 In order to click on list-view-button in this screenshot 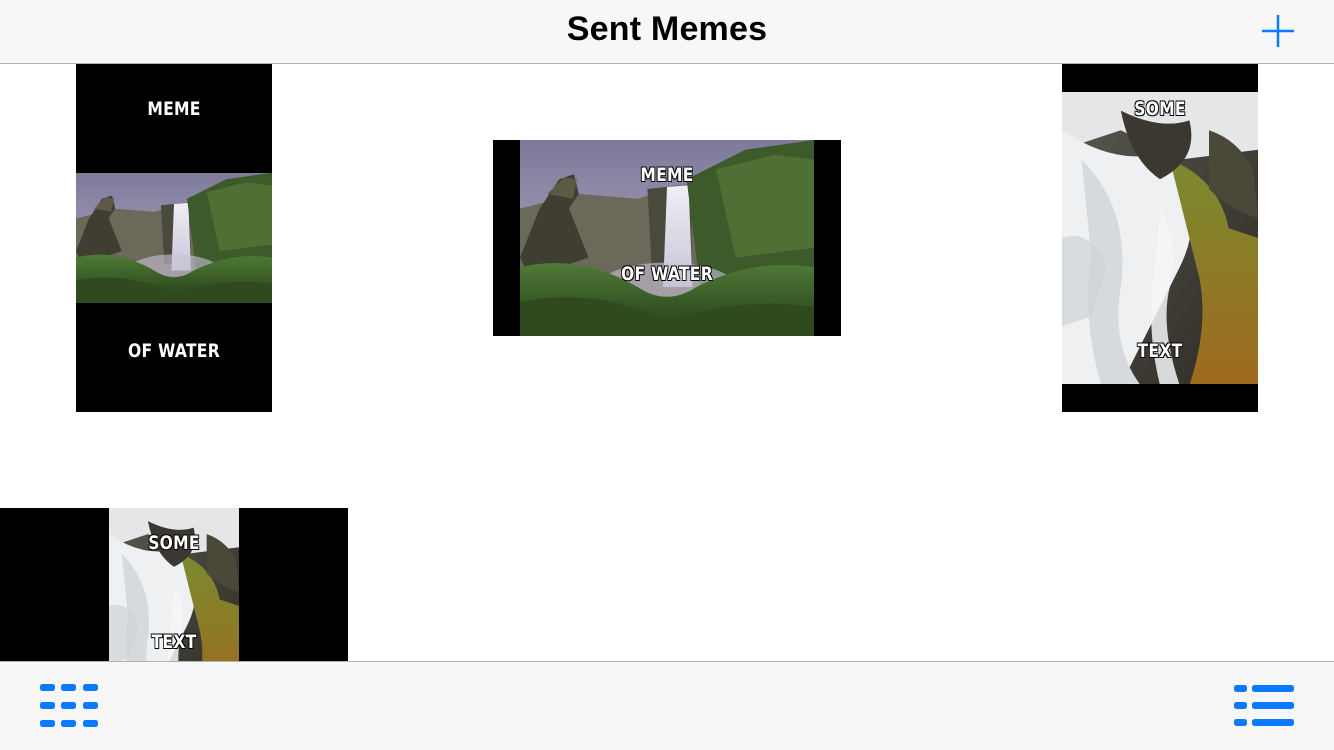, I will do `click(1264, 707)`.